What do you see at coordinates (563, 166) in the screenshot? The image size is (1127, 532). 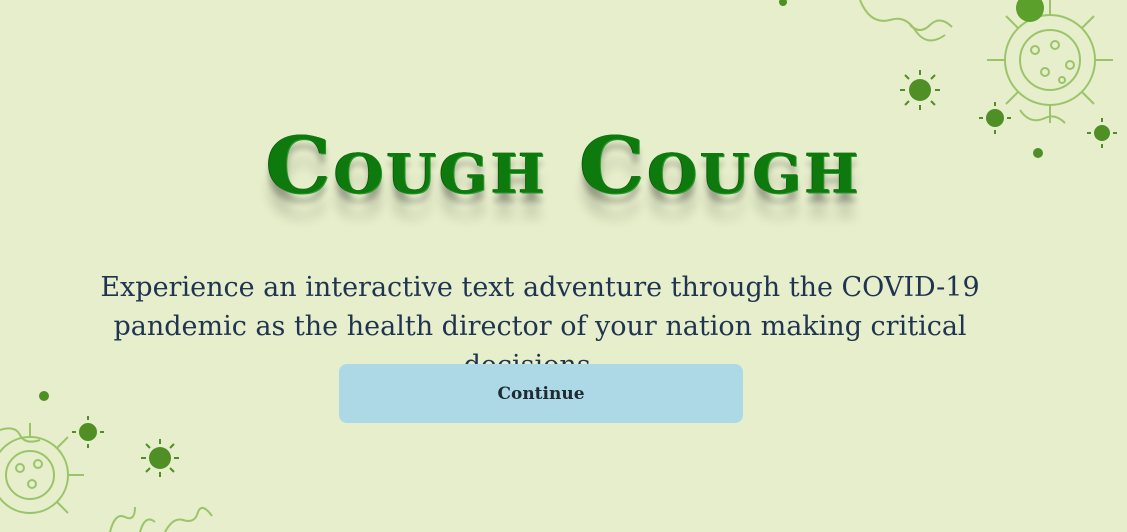 I see `game-title: Cough Cough` at bounding box center [563, 166].